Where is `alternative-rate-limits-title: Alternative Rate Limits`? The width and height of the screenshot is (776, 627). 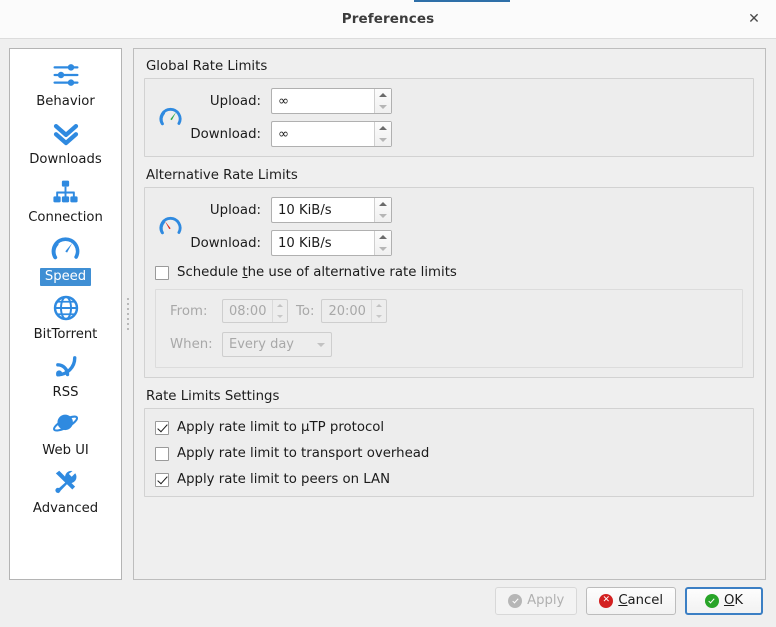 alternative-rate-limits-title: Alternative Rate Limits is located at coordinates (222, 175).